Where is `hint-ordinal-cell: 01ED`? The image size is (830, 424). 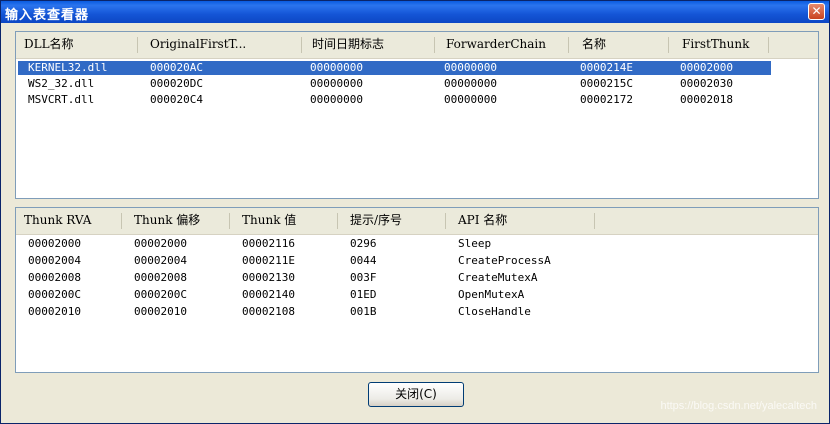
hint-ordinal-cell: 01ED is located at coordinates (363, 294).